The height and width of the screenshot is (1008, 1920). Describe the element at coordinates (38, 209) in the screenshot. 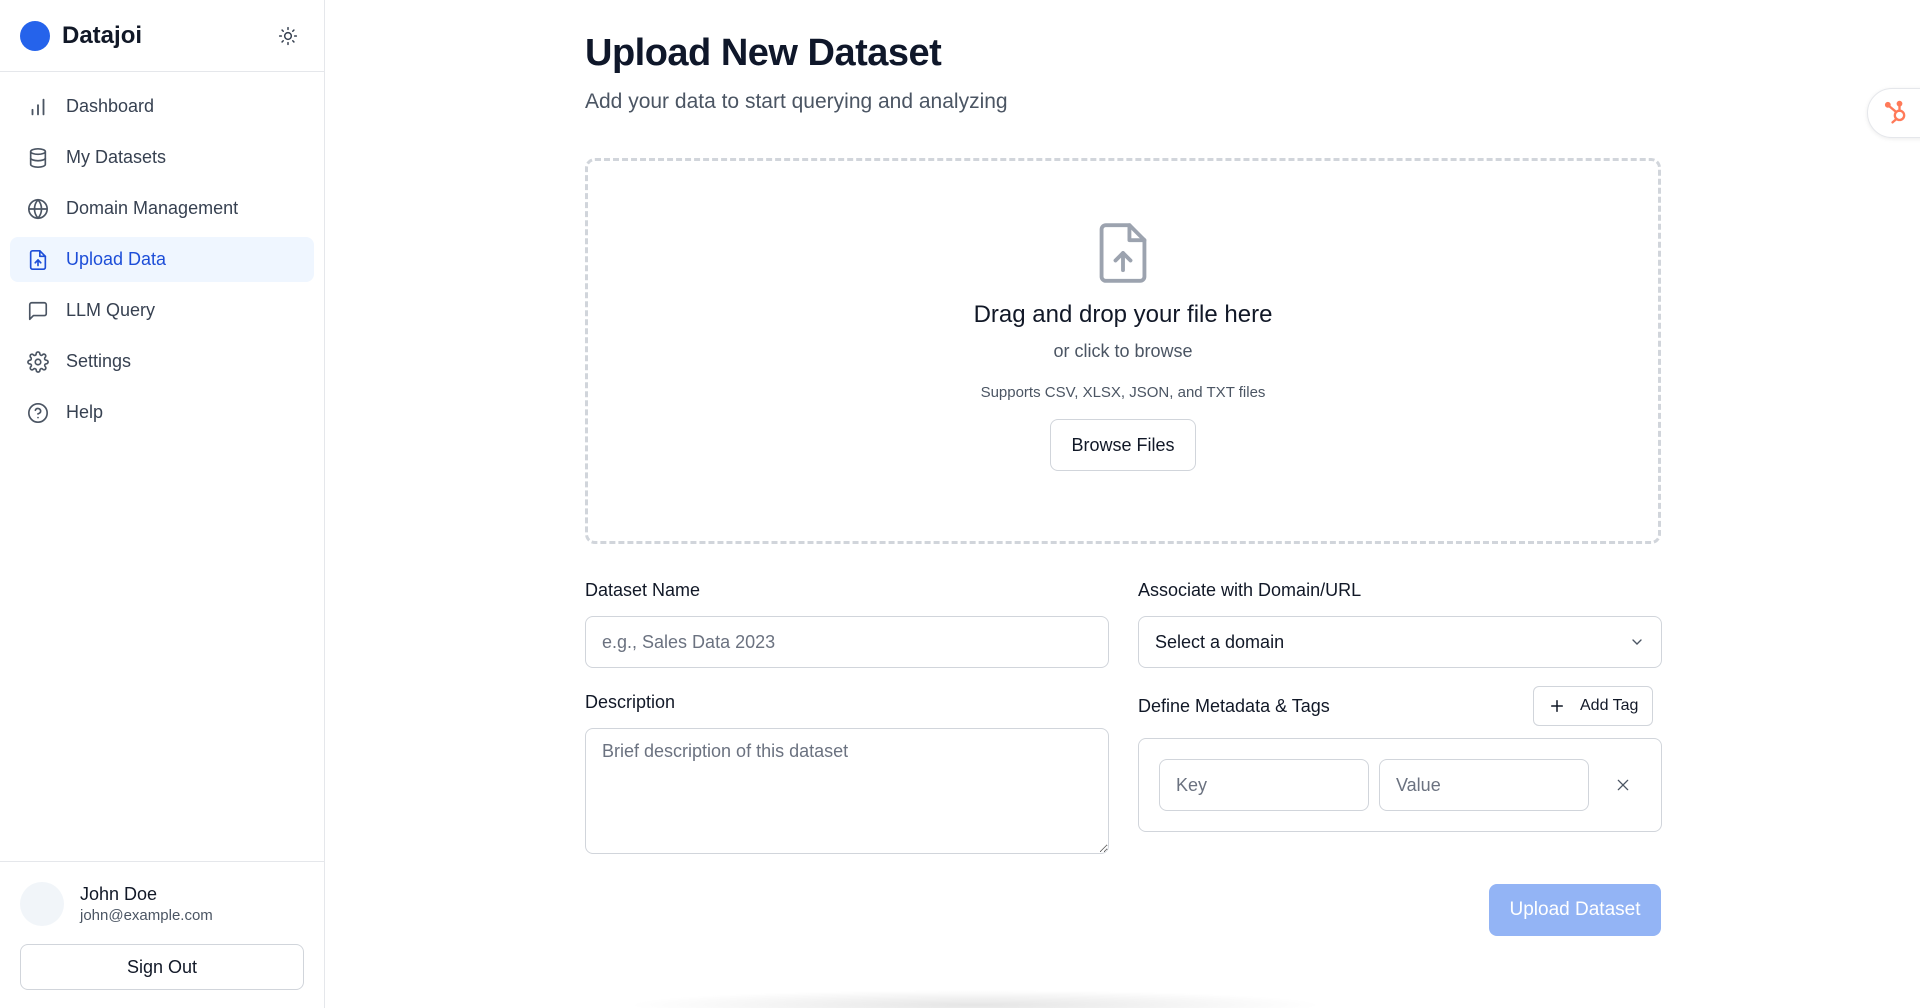

I see `globe-icon` at that location.